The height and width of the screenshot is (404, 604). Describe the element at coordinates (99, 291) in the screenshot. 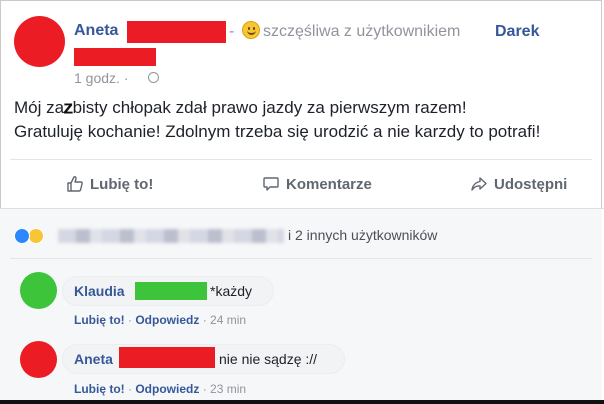

I see `comment-author: Klaudia` at that location.